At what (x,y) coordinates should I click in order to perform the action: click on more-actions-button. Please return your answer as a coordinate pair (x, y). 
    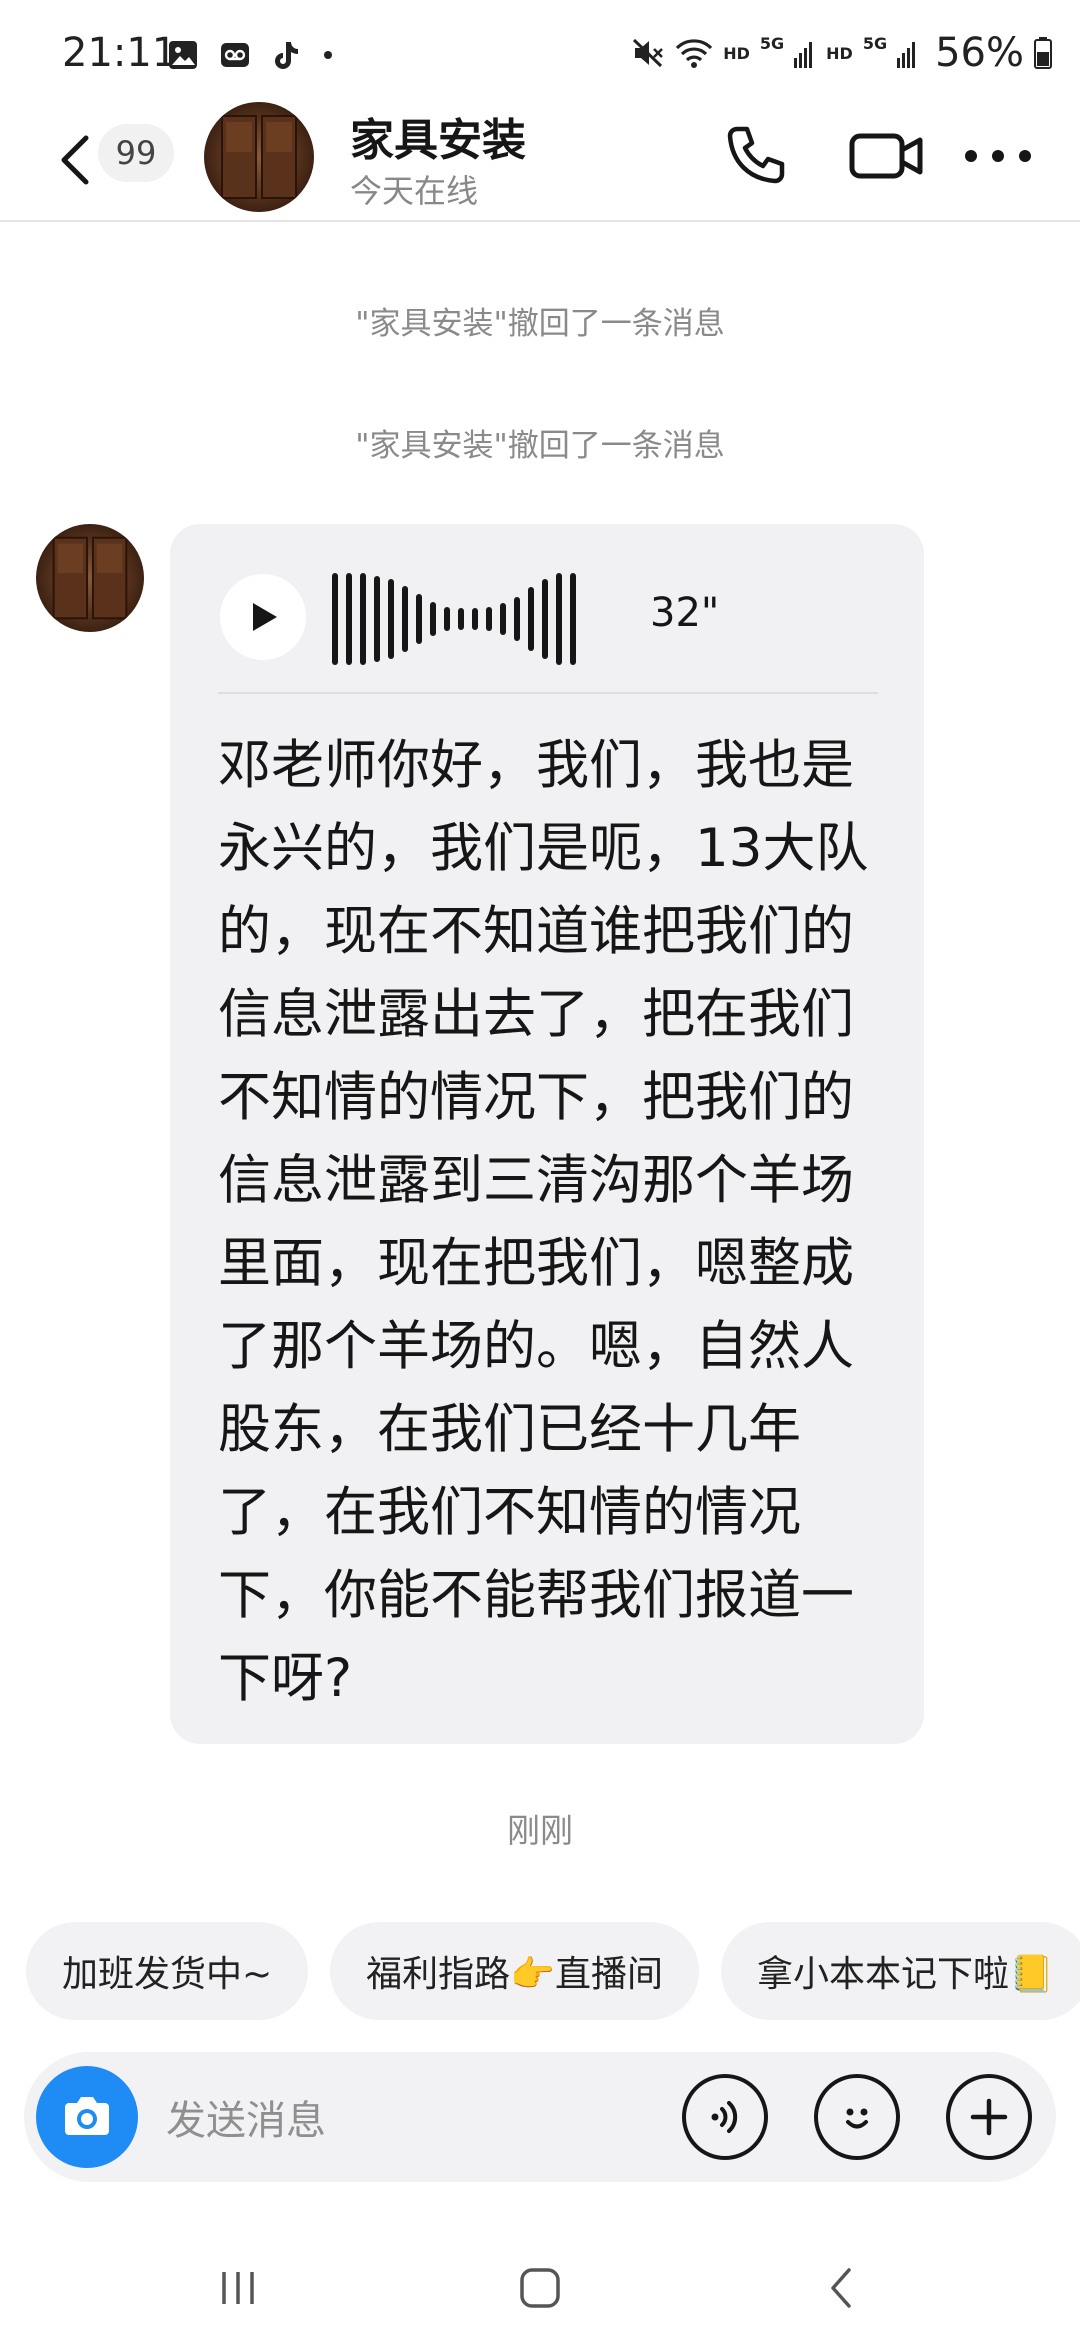
    Looking at the image, I should click on (989, 2117).